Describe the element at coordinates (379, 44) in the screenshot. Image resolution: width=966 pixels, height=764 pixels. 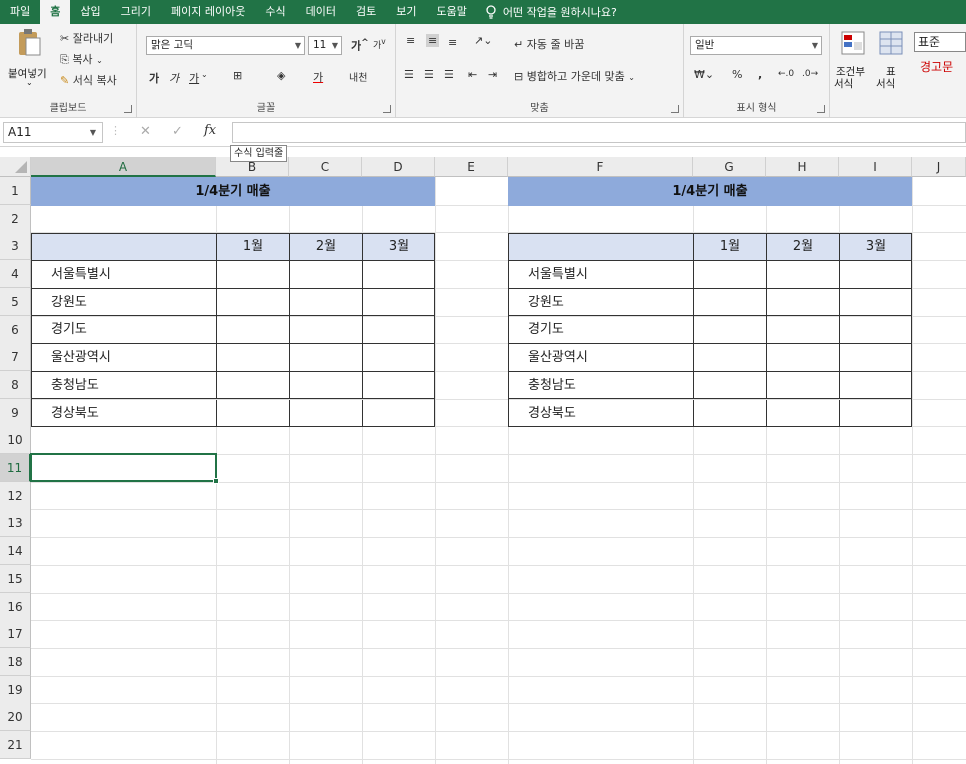
I see `shrink-font-button: 가v` at that location.